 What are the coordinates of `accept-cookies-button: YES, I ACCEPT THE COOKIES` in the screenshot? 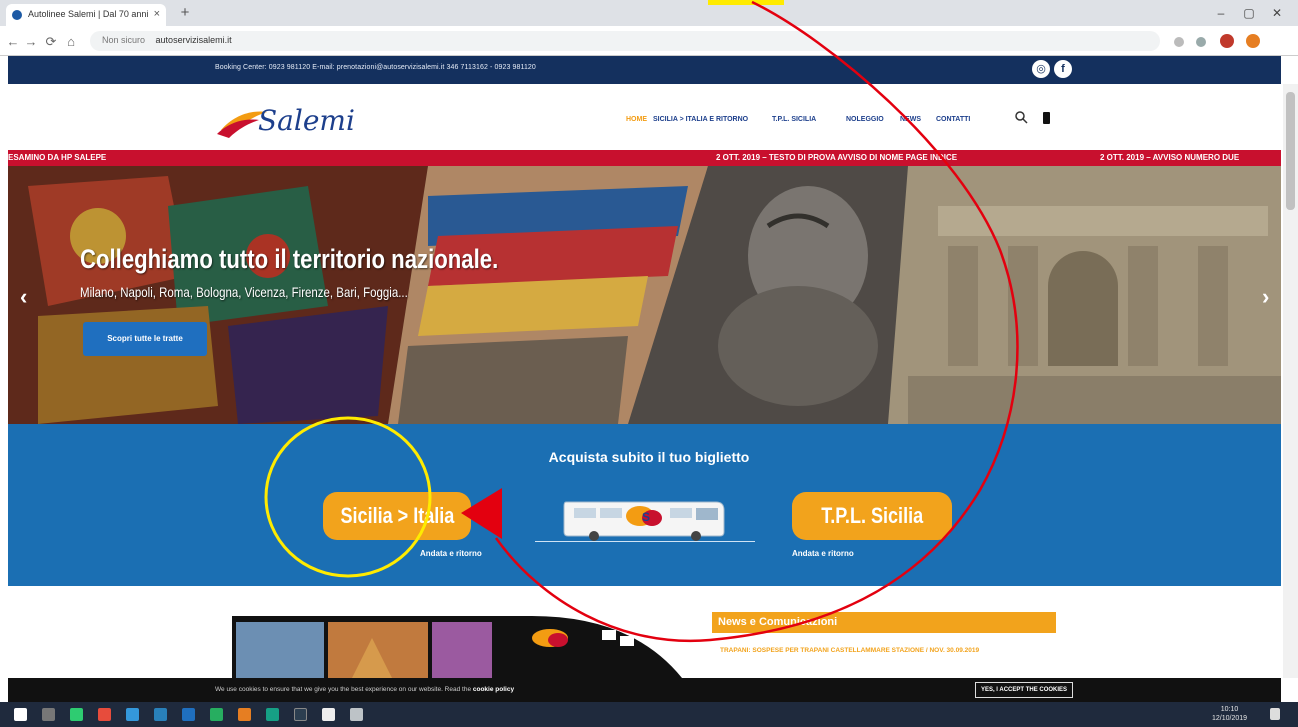 It's located at (1024, 690).